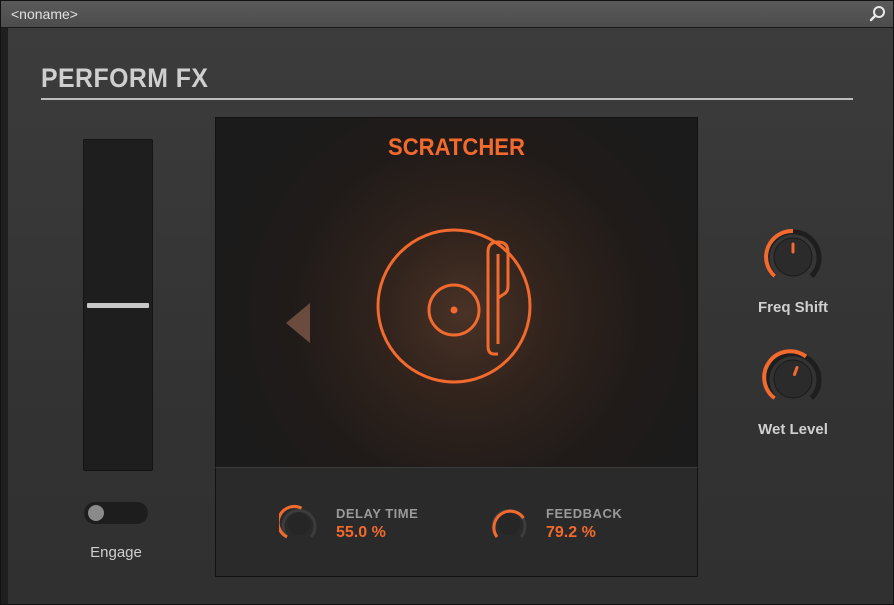 This screenshot has height=605, width=894. I want to click on fader-handle, so click(118, 305).